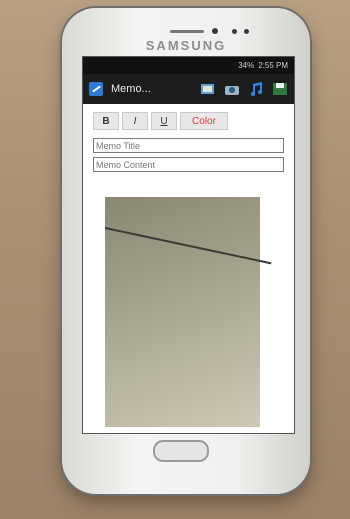 The width and height of the screenshot is (350, 519). I want to click on music-icon, so click(256, 89).